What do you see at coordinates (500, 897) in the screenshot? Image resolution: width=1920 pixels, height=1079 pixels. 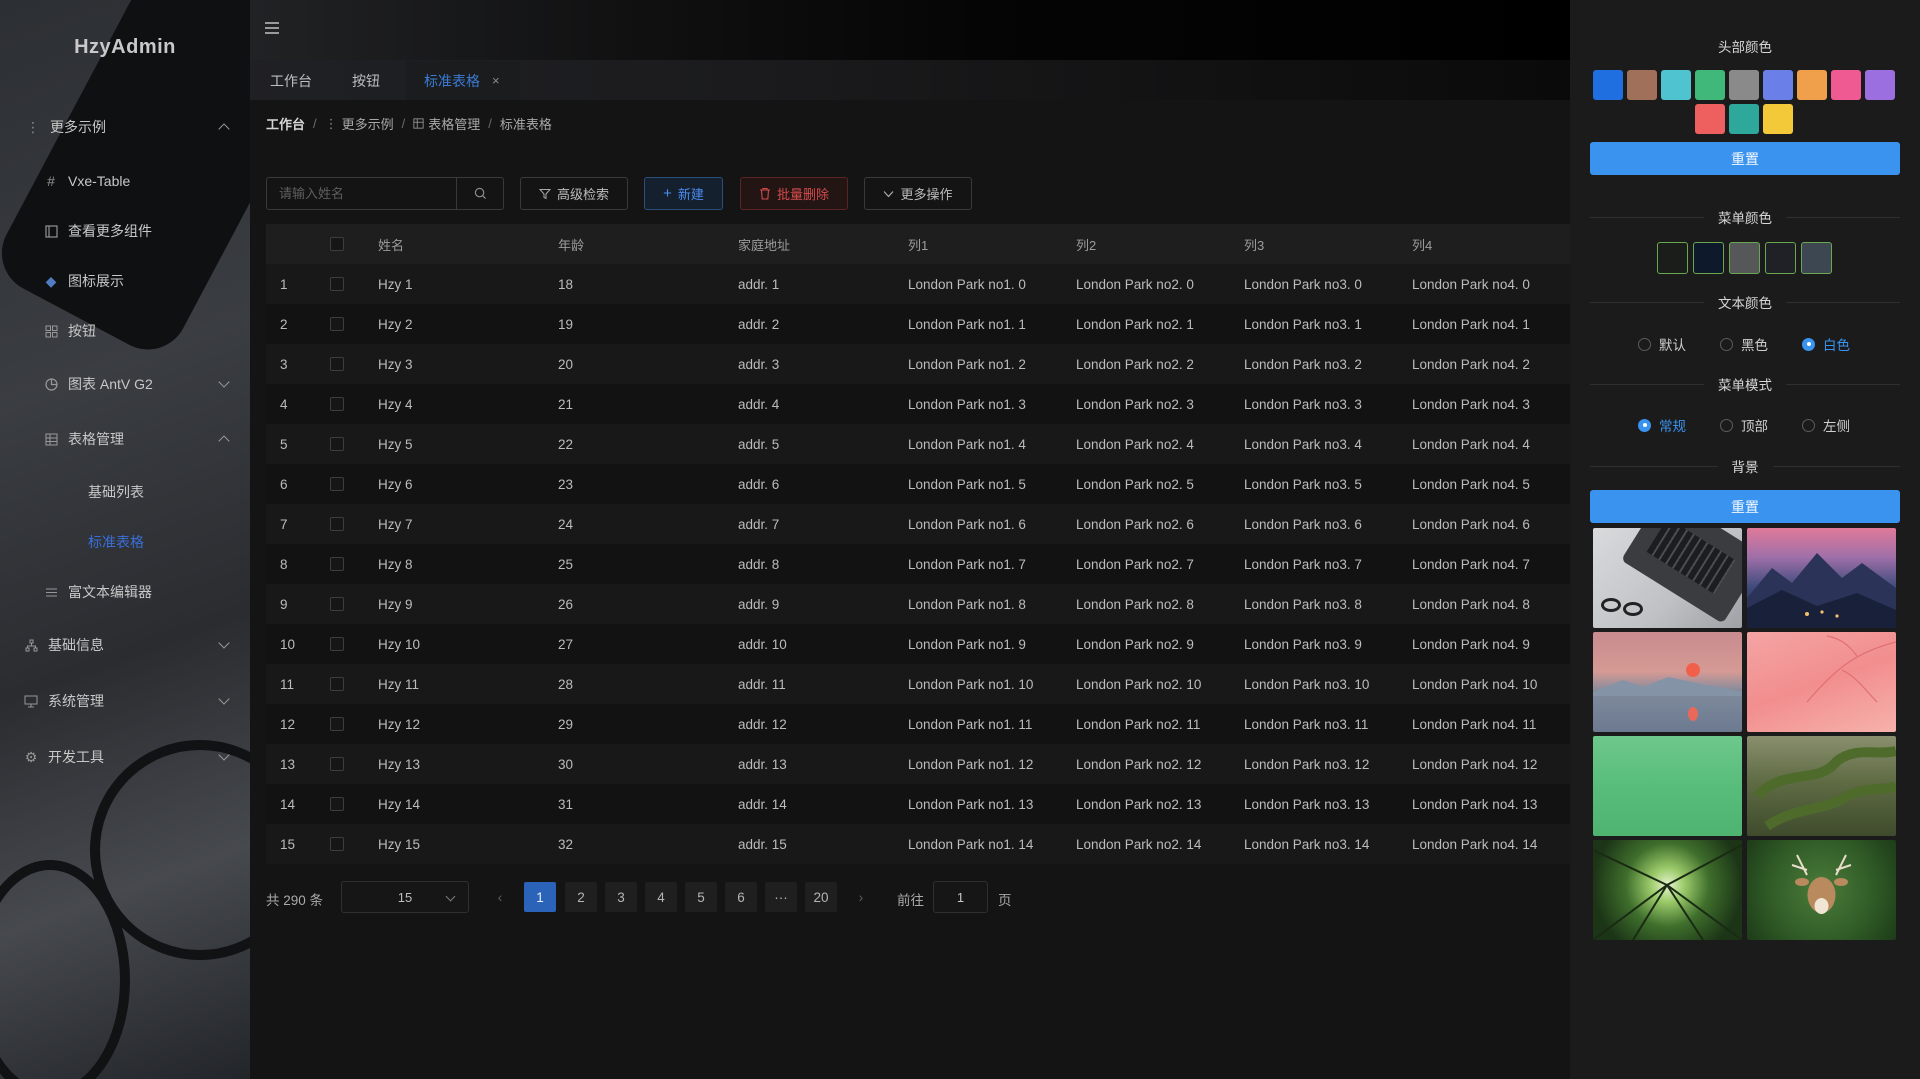 I see `prev-page-button: ‹` at bounding box center [500, 897].